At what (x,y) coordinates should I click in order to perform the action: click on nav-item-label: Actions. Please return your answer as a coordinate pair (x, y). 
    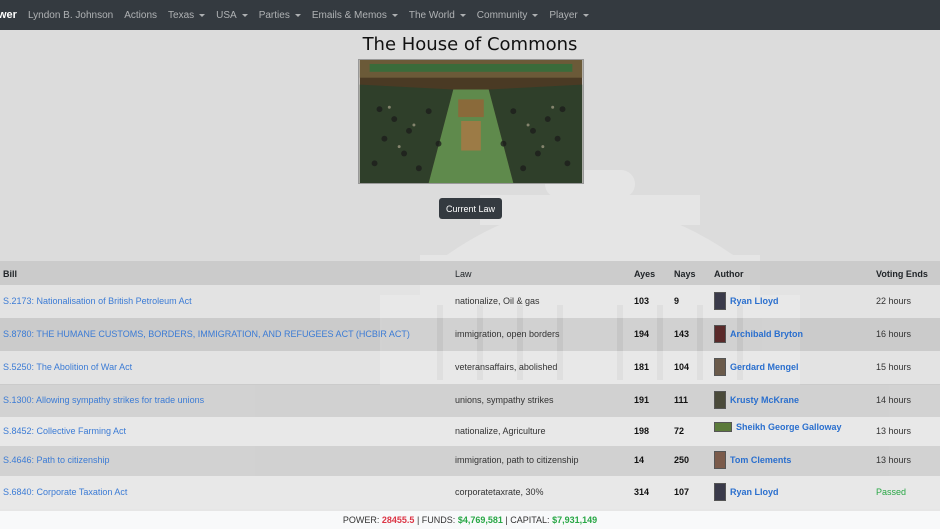
    Looking at the image, I should click on (141, 15).